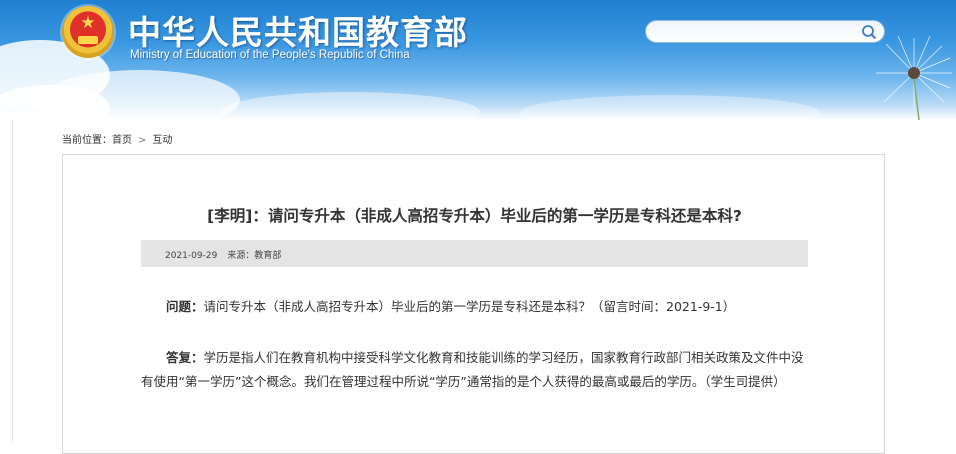 The width and height of the screenshot is (956, 454). I want to click on search-input, so click(758, 32).